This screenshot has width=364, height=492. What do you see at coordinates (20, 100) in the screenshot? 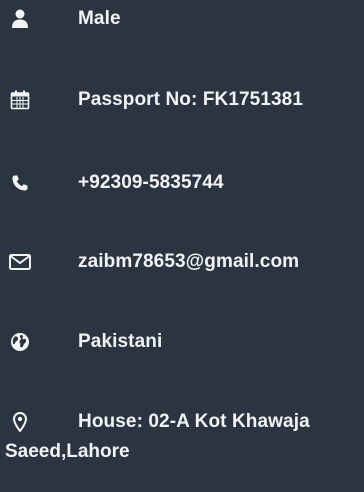
I see `calendar-icon` at bounding box center [20, 100].